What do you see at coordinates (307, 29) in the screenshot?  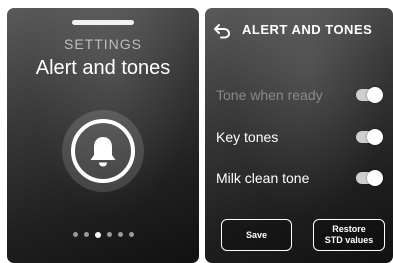 I see `header-title: ALERT AND TONES` at bounding box center [307, 29].